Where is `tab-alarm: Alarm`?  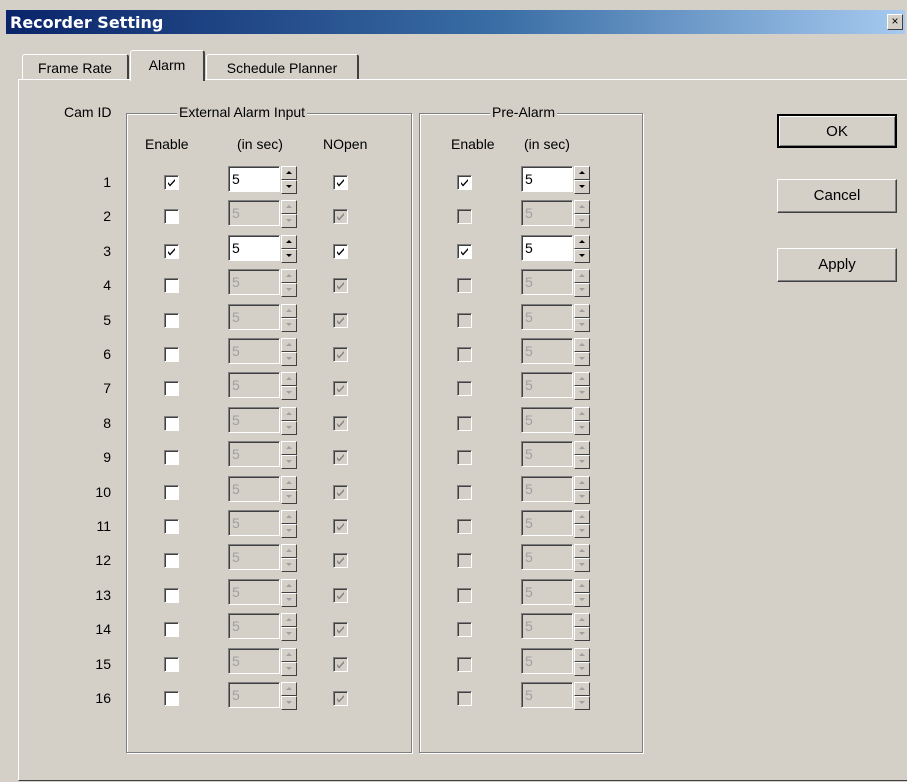
tab-alarm: Alarm is located at coordinates (167, 65).